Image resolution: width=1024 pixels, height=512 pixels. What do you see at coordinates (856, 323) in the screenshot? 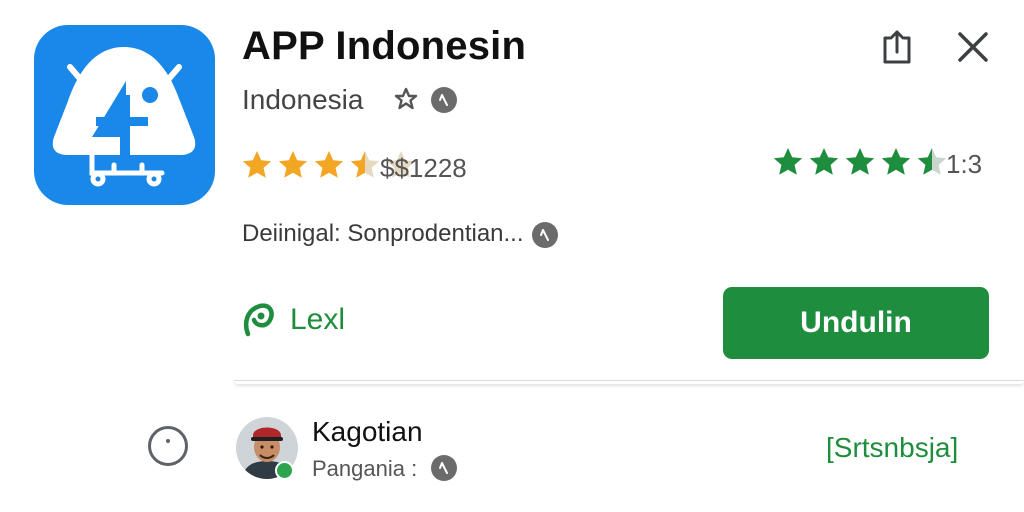
I see `install-button: Undulin` at bounding box center [856, 323].